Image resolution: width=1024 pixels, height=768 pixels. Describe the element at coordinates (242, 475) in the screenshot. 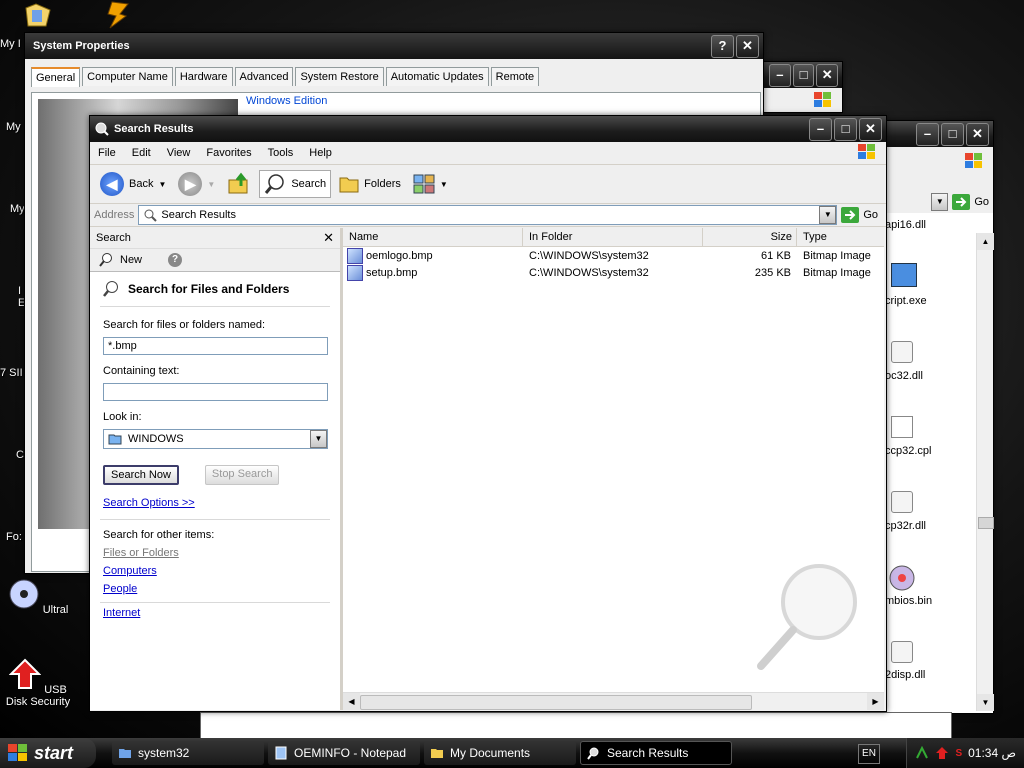

I see `stop-search-button: Stop Search` at that location.